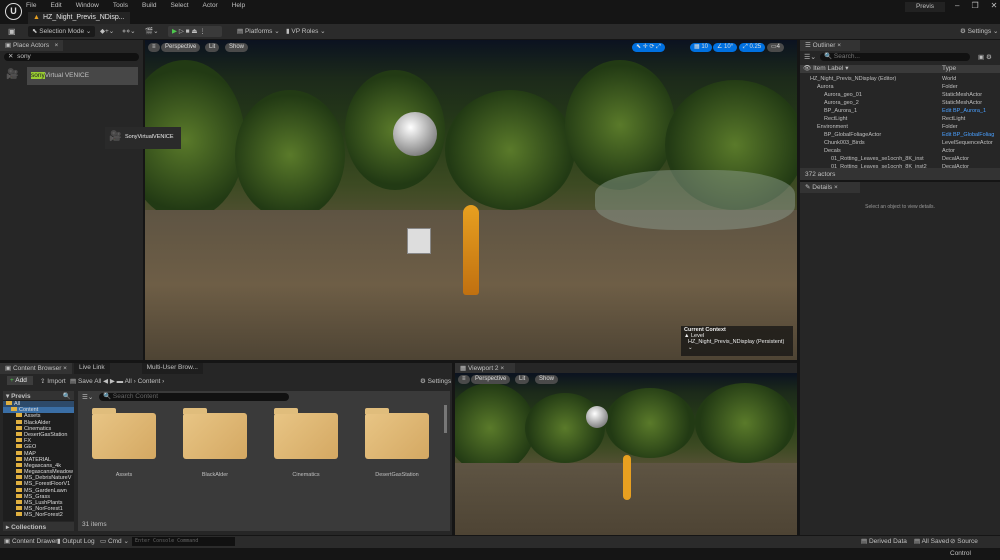  What do you see at coordinates (830, 45) in the screenshot?
I see `outliner-tab: ☰ Outliner ×` at bounding box center [830, 45].